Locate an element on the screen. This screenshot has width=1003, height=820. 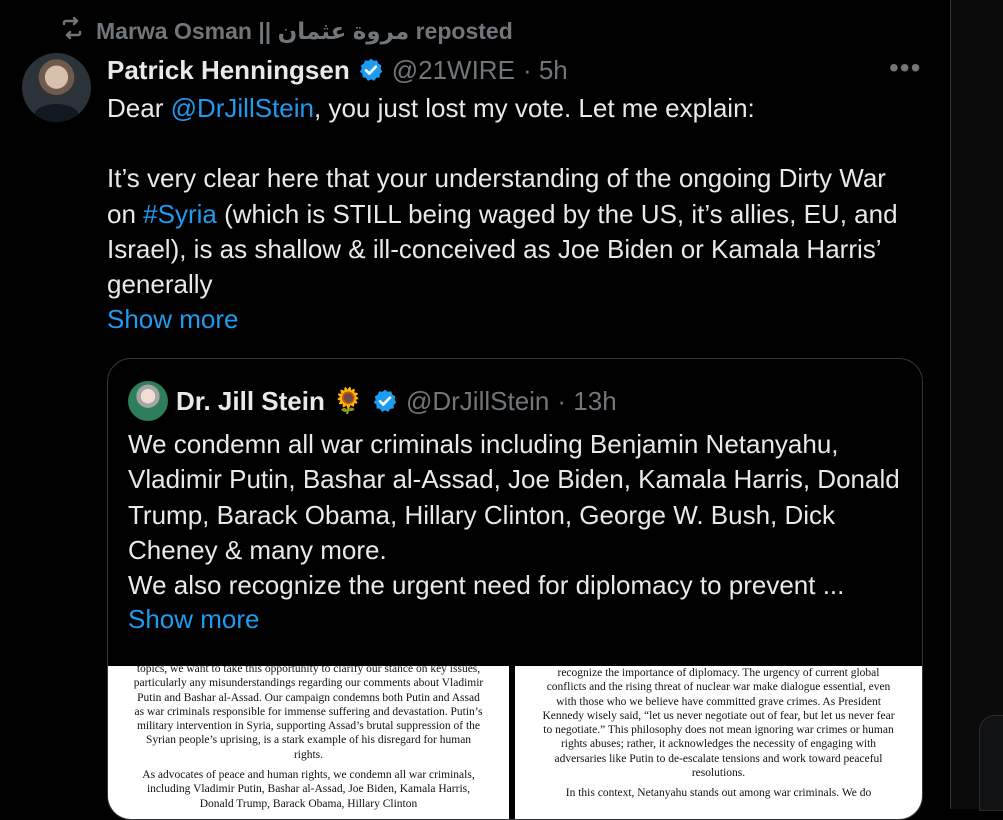
more-options-icon: ••• is located at coordinates (905, 68).